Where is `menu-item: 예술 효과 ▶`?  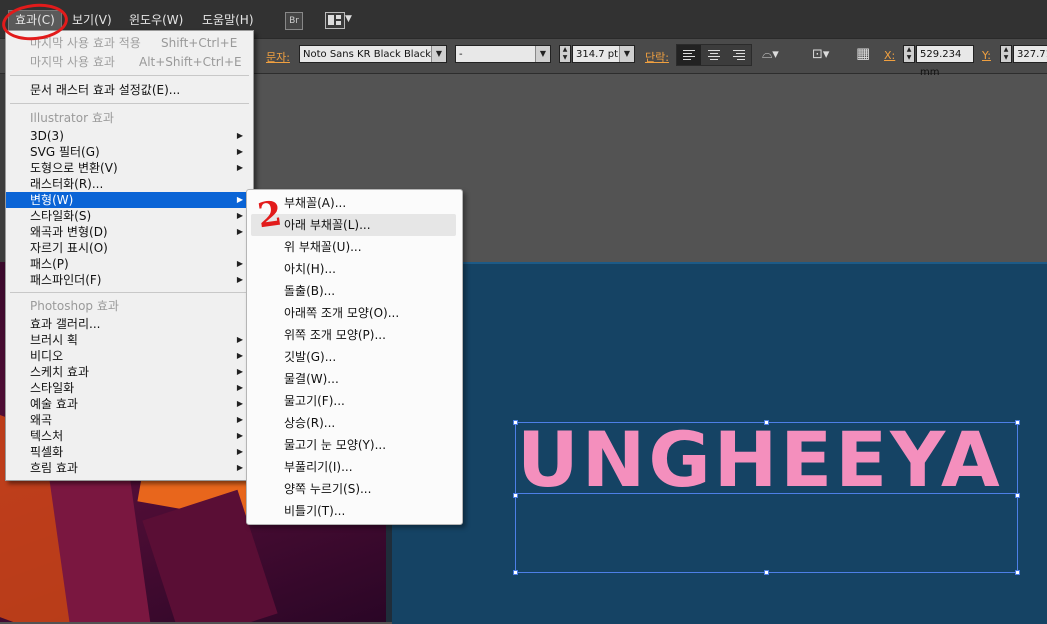
menu-item: 예술 효과 ▶ is located at coordinates (129, 404).